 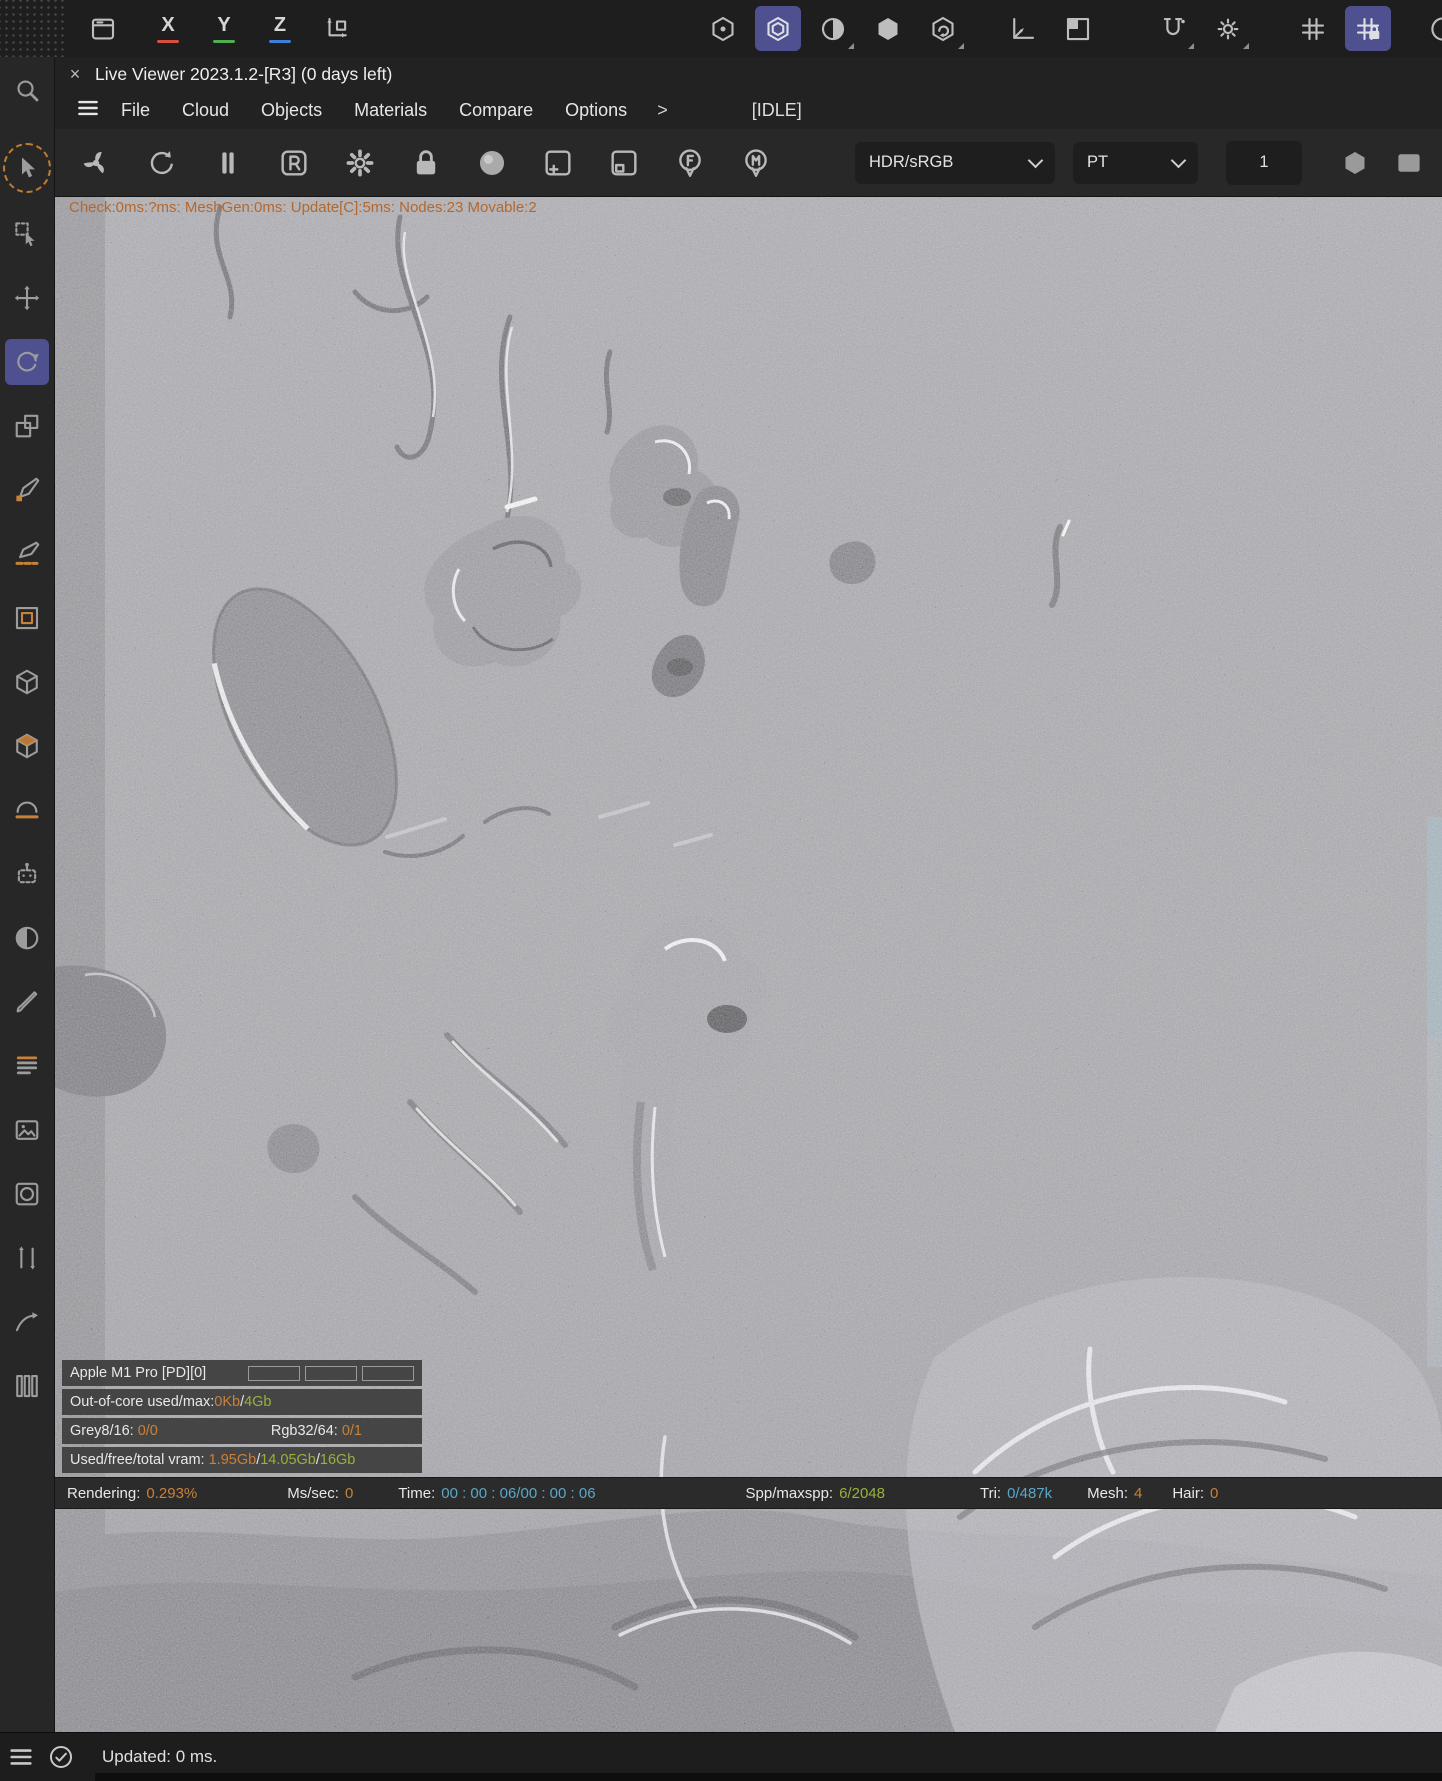 What do you see at coordinates (32, 28) in the screenshot?
I see `dock-handle` at bounding box center [32, 28].